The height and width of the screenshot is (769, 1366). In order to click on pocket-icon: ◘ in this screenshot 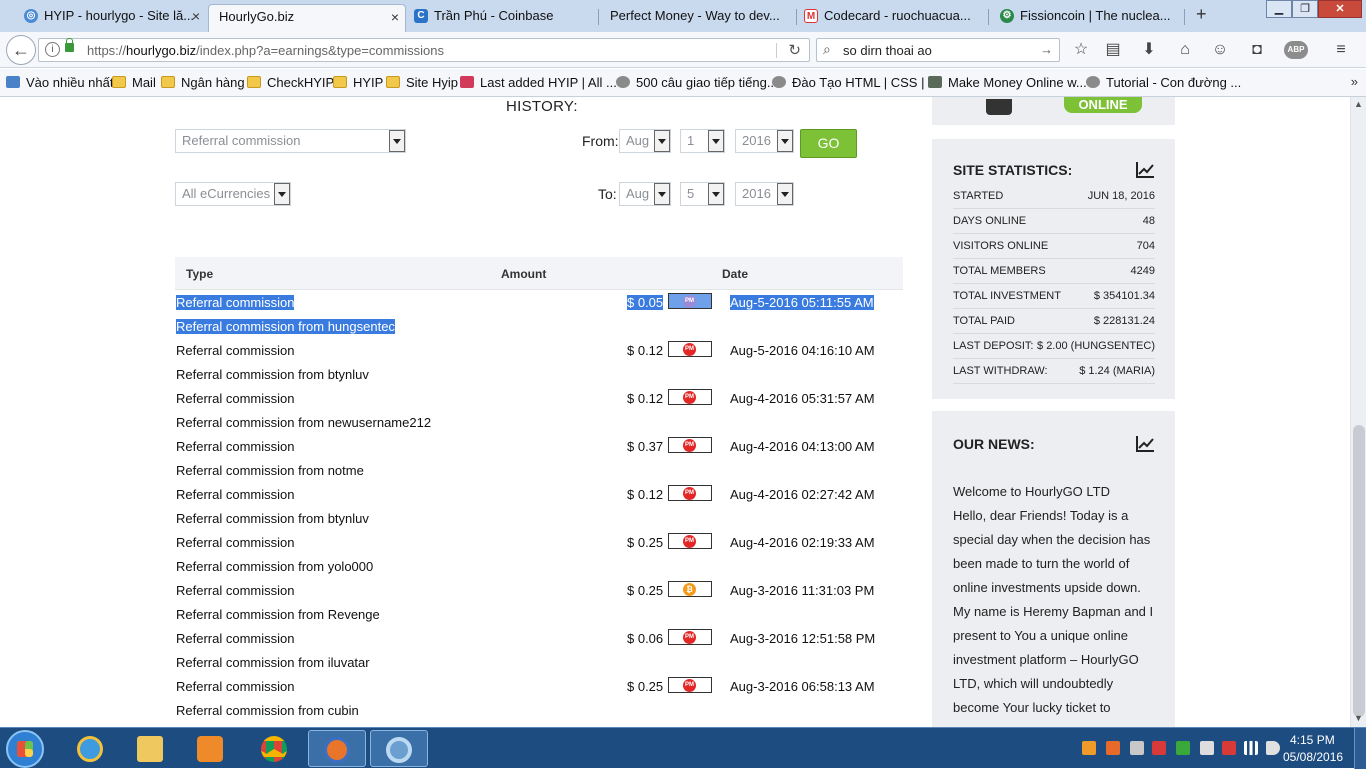, I will do `click(1257, 51)`.